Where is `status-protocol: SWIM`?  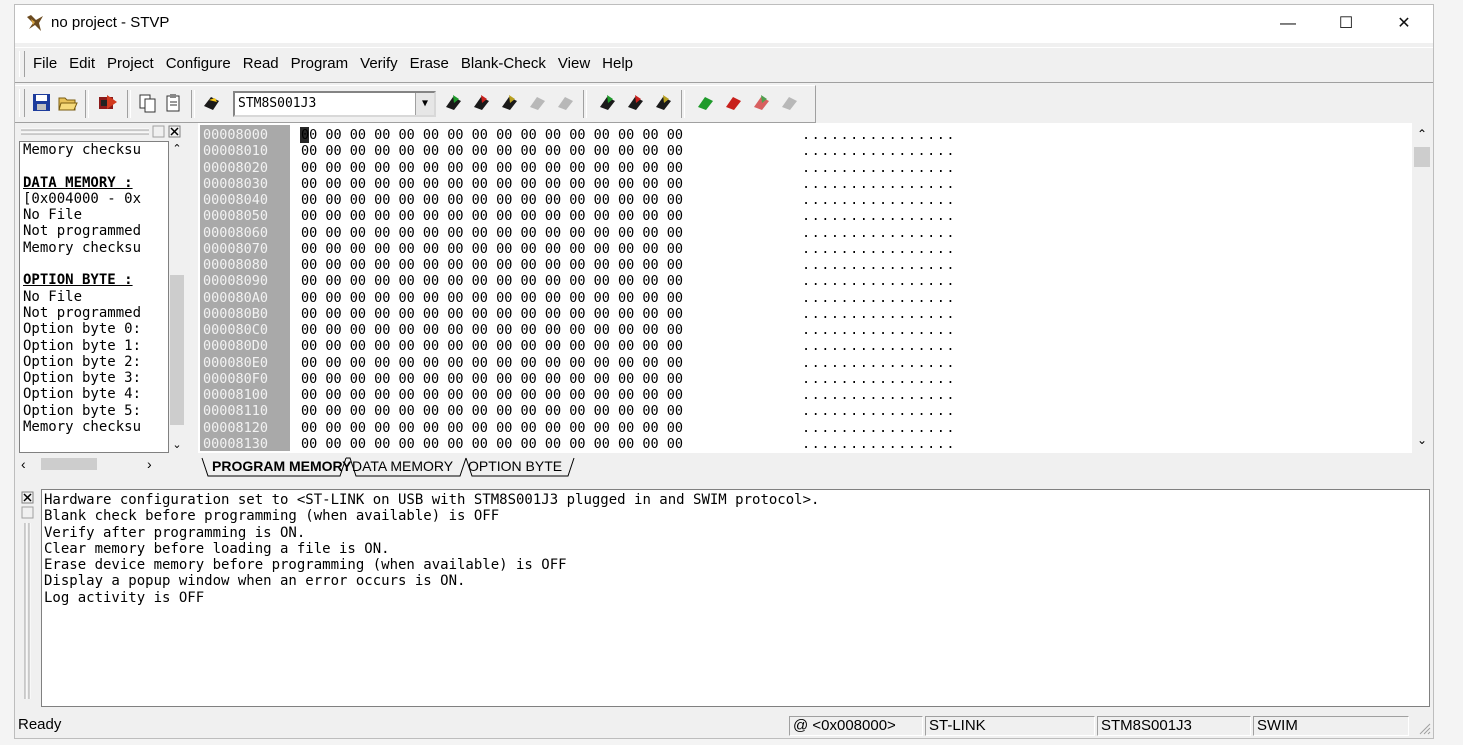 status-protocol: SWIM is located at coordinates (1331, 726).